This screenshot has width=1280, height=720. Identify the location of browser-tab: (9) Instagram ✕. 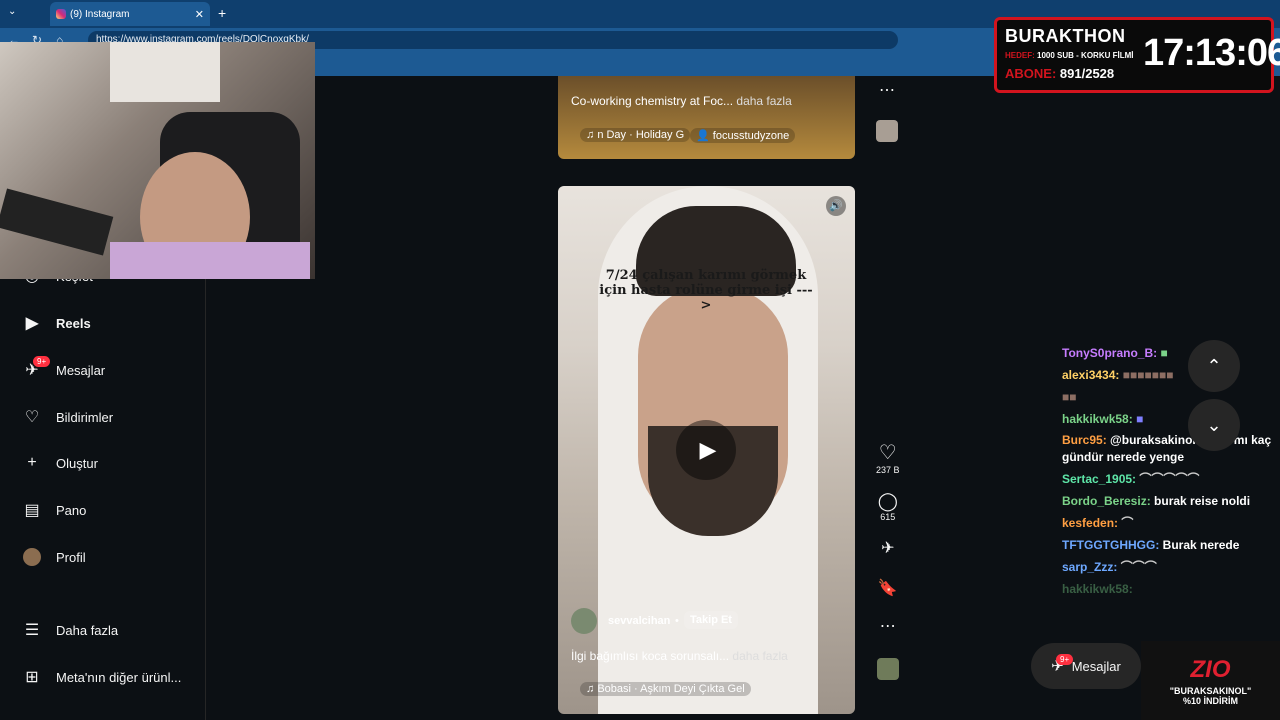
(130, 14).